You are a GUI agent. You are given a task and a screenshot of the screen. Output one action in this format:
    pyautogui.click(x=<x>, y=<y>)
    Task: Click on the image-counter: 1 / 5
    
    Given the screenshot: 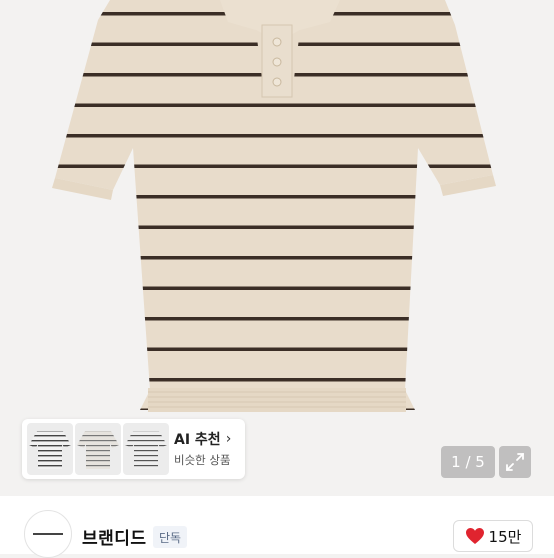 What is the action you would take?
    pyautogui.click(x=468, y=462)
    